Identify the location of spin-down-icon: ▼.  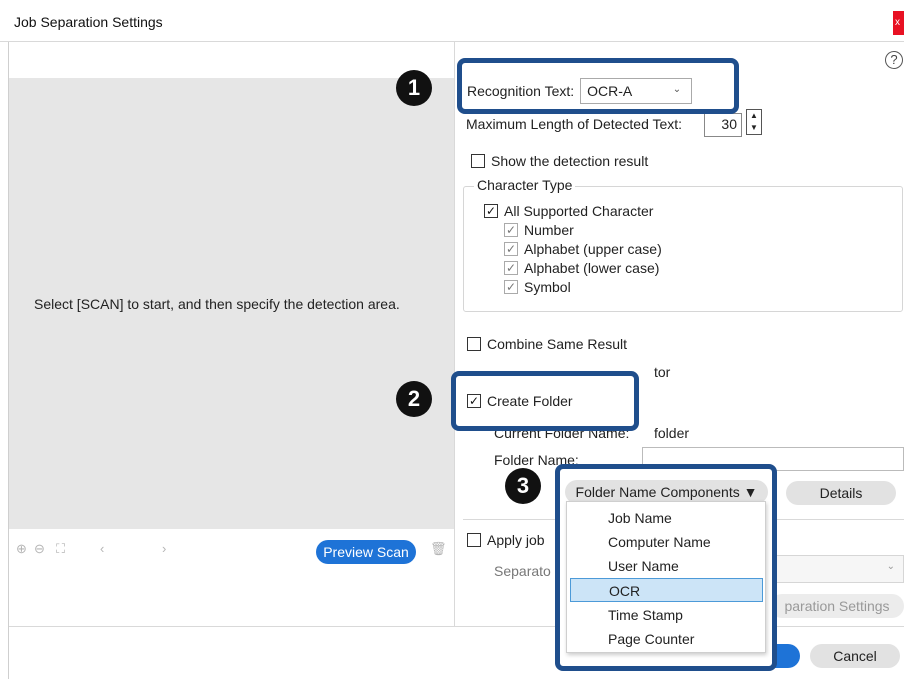
(754, 128).